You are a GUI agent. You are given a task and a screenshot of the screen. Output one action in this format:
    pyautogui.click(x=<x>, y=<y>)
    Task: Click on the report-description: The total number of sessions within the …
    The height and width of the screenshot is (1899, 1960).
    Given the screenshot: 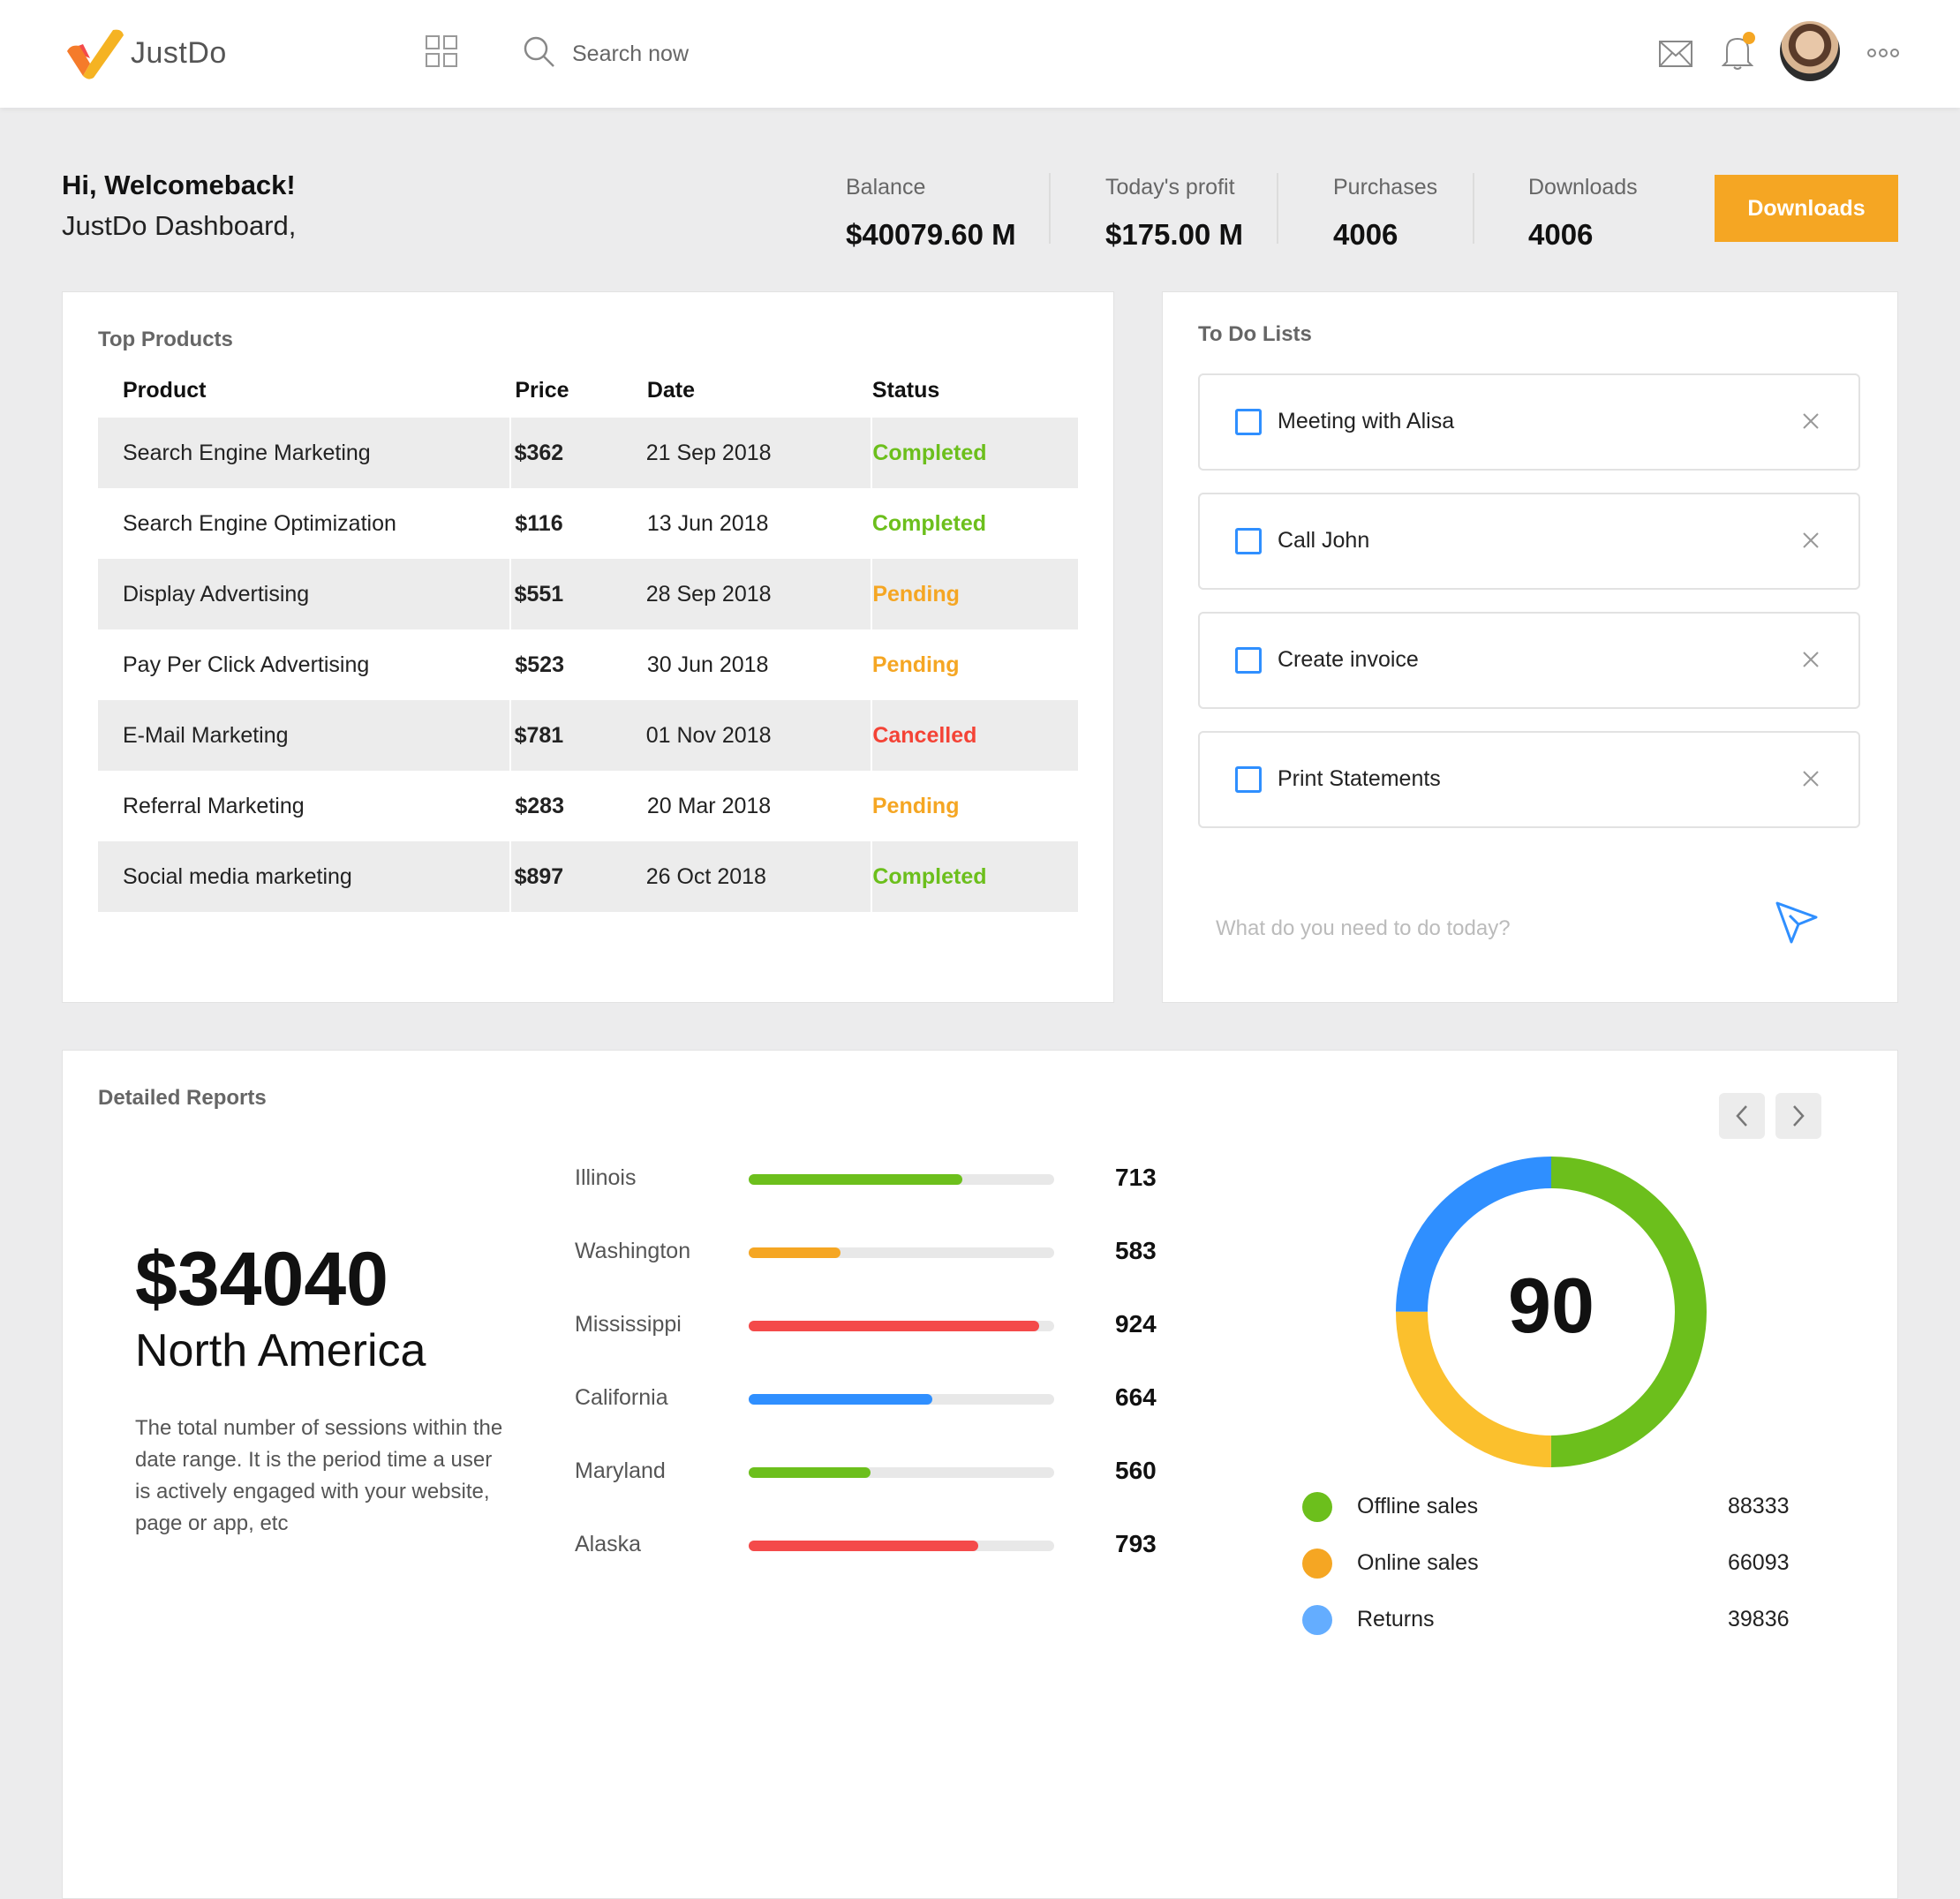 What is the action you would take?
    pyautogui.click(x=319, y=1475)
    